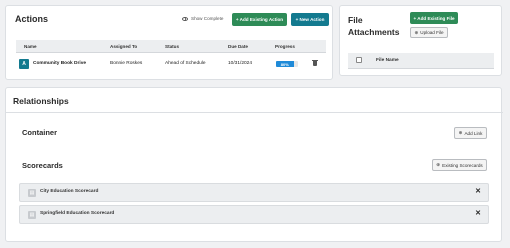 This screenshot has width=510, height=248. Describe the element at coordinates (359, 60) in the screenshot. I see `select-all-checkbox` at that location.